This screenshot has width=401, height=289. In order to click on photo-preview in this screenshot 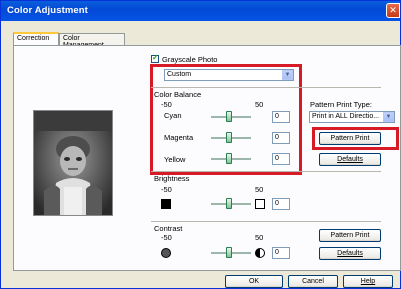, I will do `click(73, 163)`.